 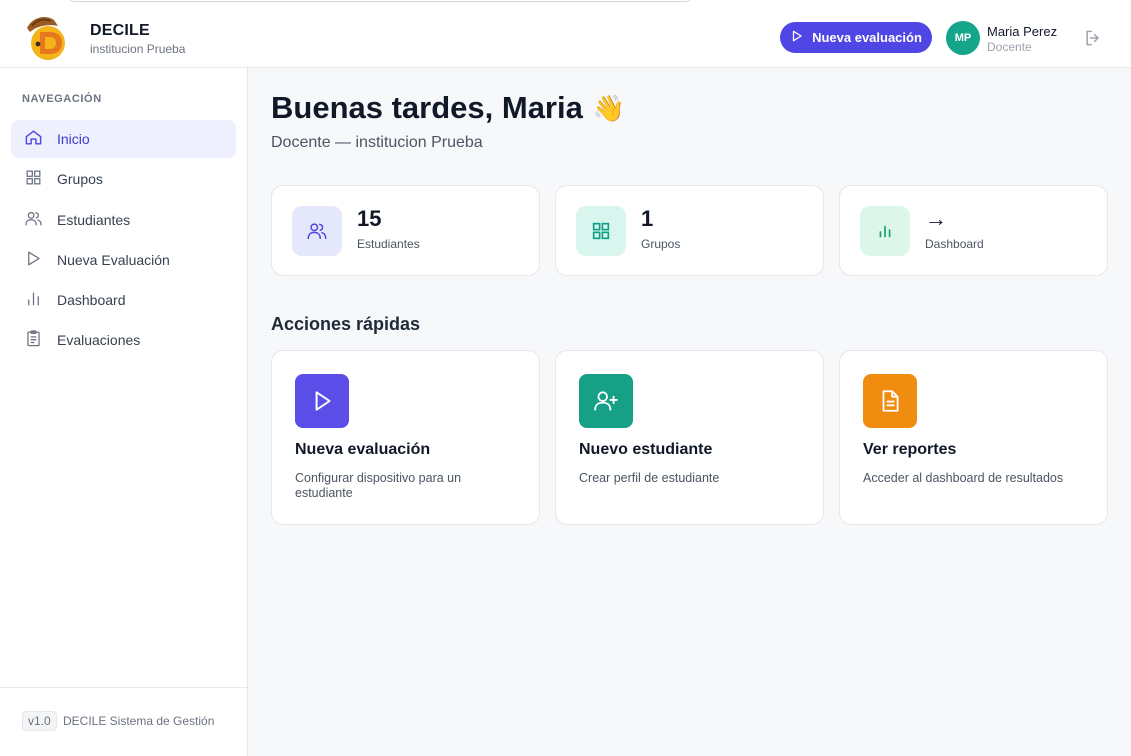 What do you see at coordinates (388, 244) in the screenshot?
I see `stat-label: Estudiantes` at bounding box center [388, 244].